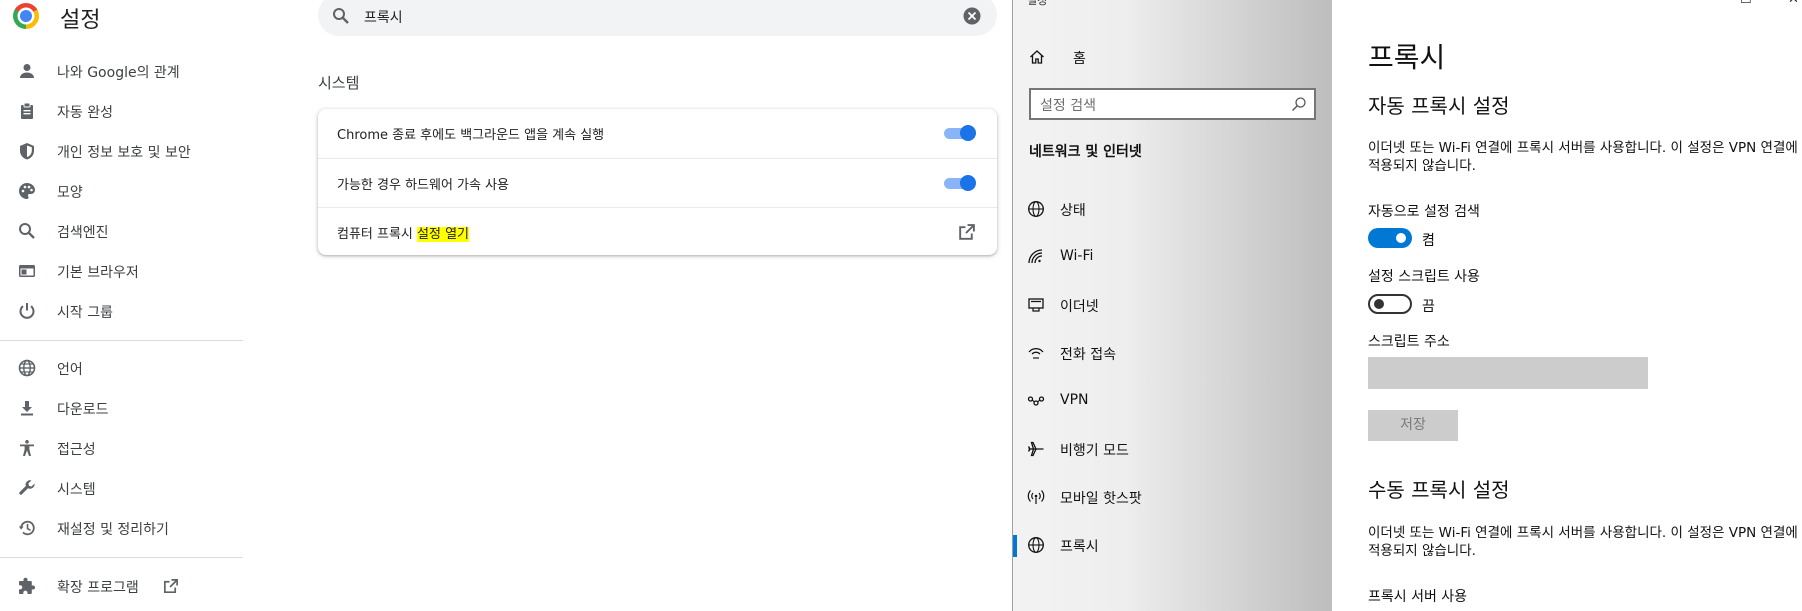 The width and height of the screenshot is (1802, 611). What do you see at coordinates (339, 83) in the screenshot?
I see `section-title: 시스템` at bounding box center [339, 83].